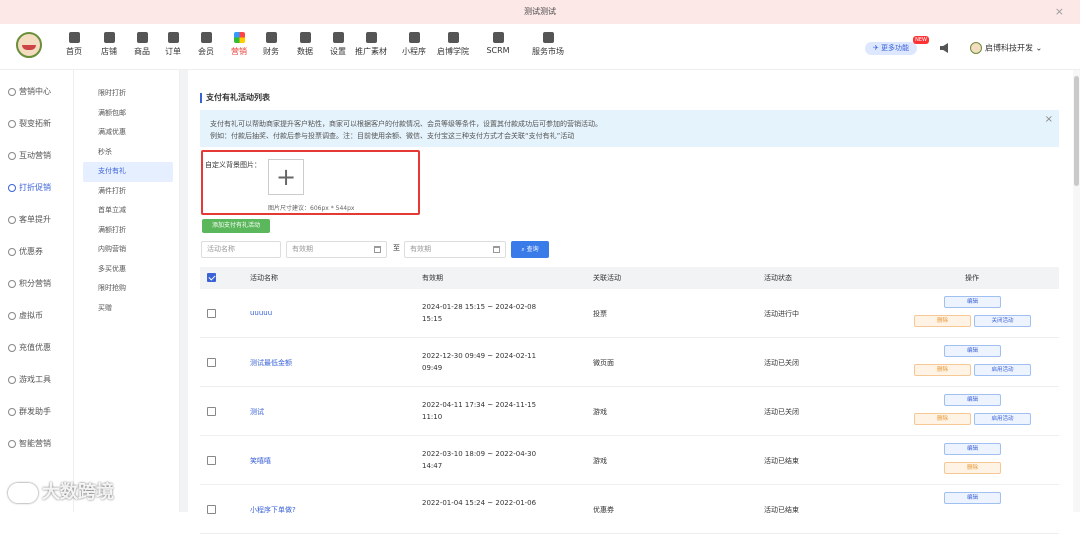 The image size is (1080, 534). What do you see at coordinates (36, 412) in the screenshot?
I see `sidebar-item: 群发助手` at bounding box center [36, 412].